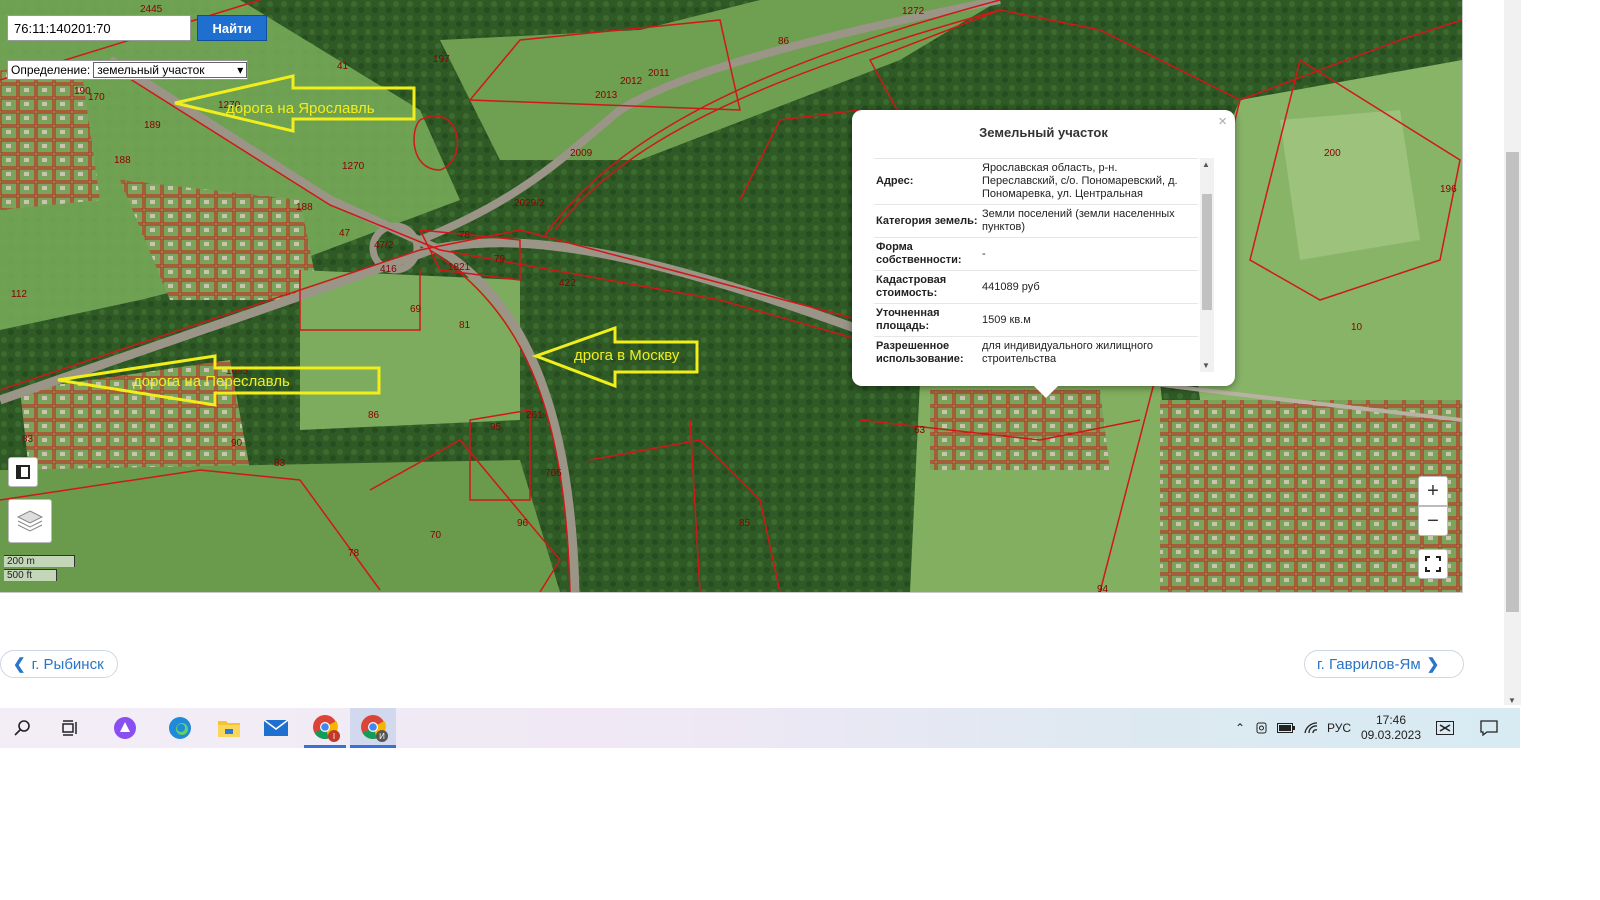 The image size is (1600, 900). What do you see at coordinates (237, 443) in the screenshot?
I see `plot-number: 90` at bounding box center [237, 443].